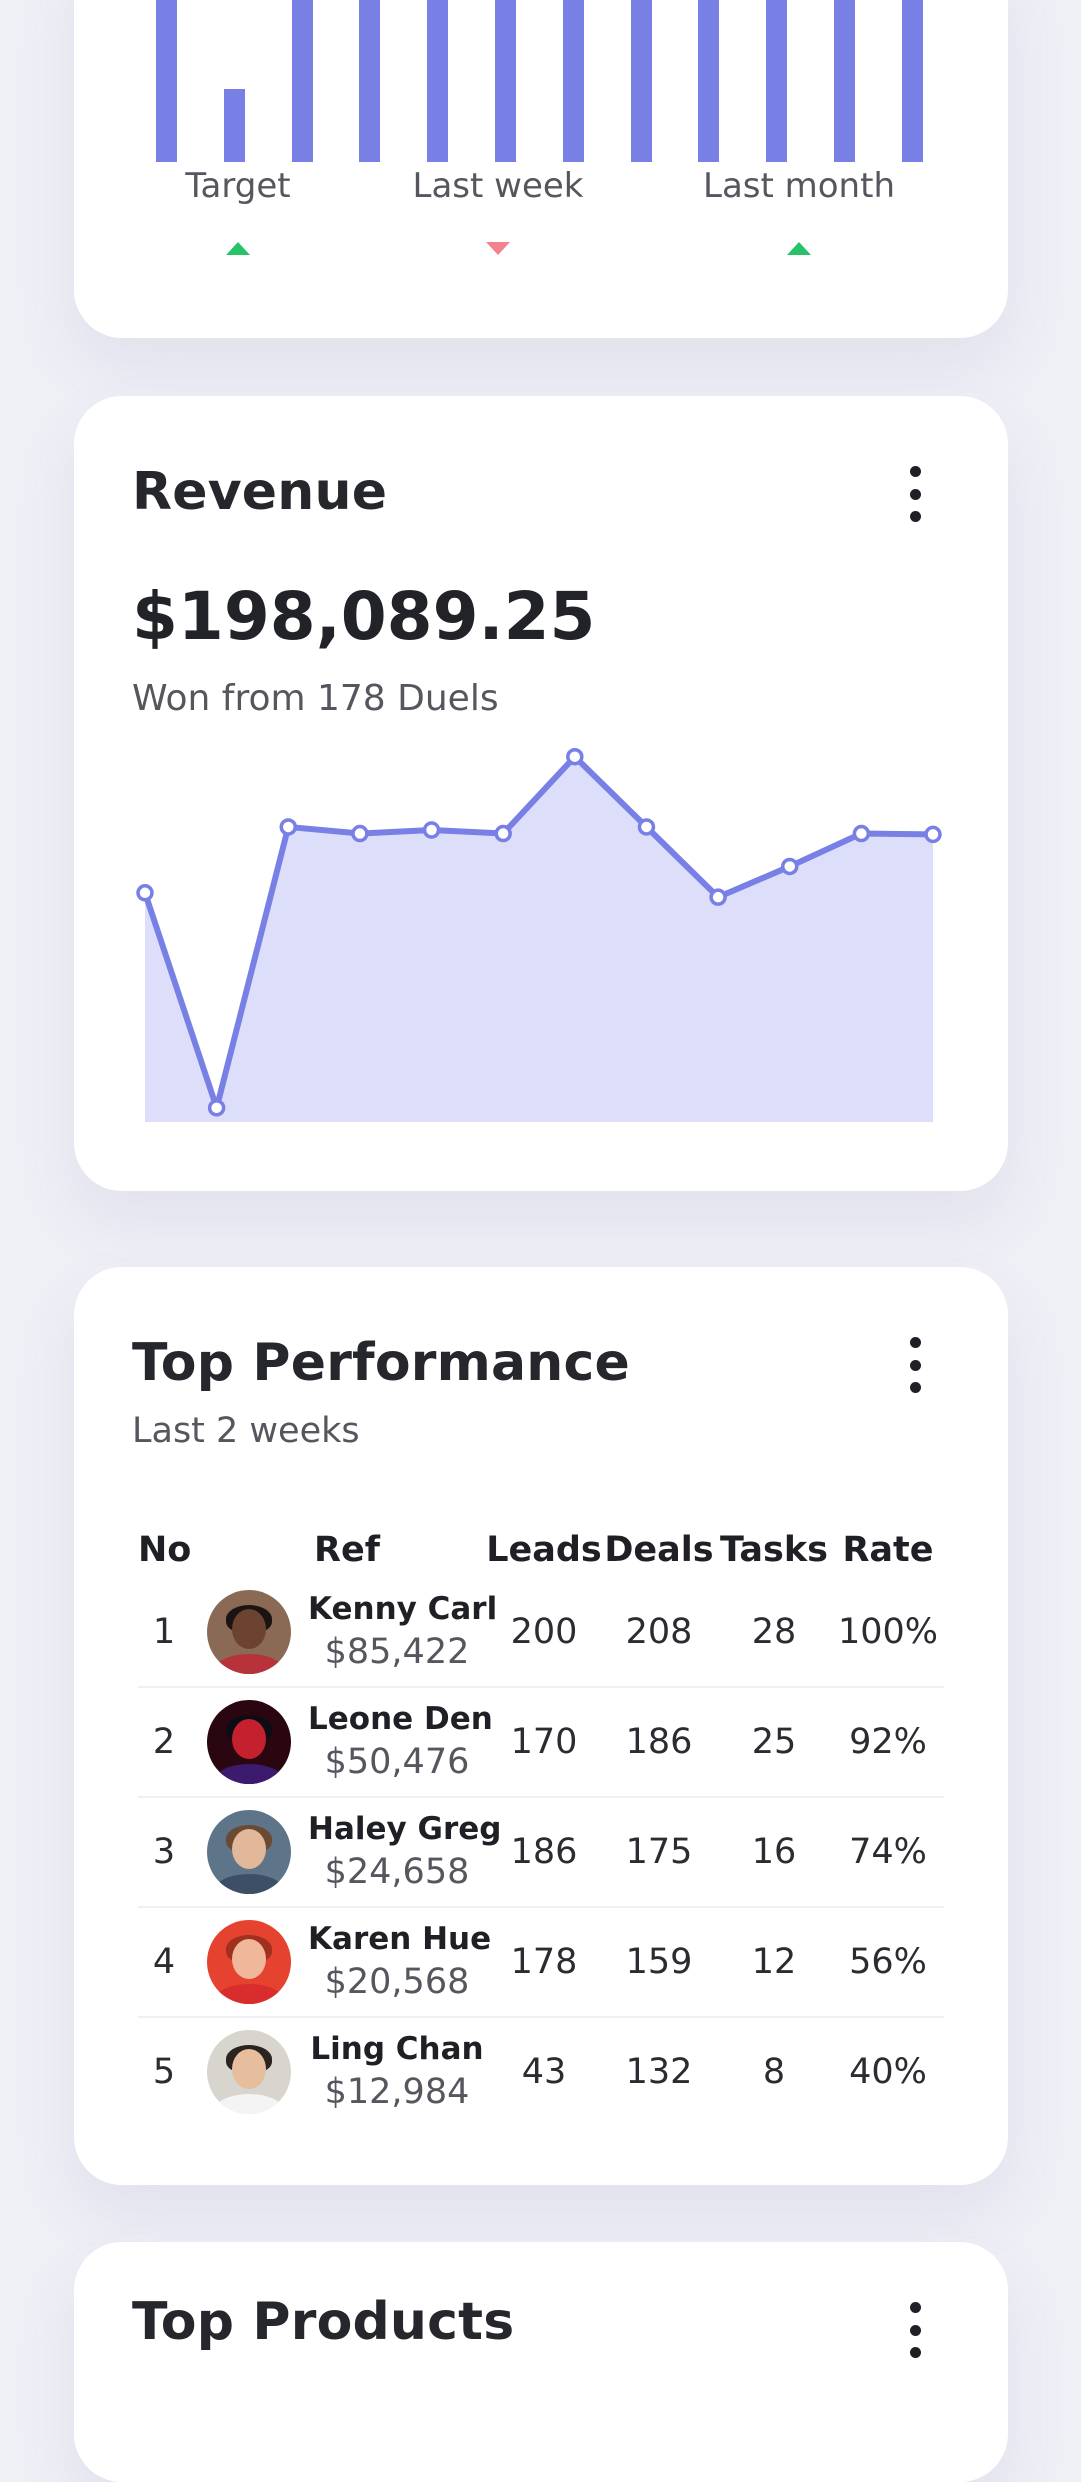  I want to click on revenue-area-fill, so click(539, 939).